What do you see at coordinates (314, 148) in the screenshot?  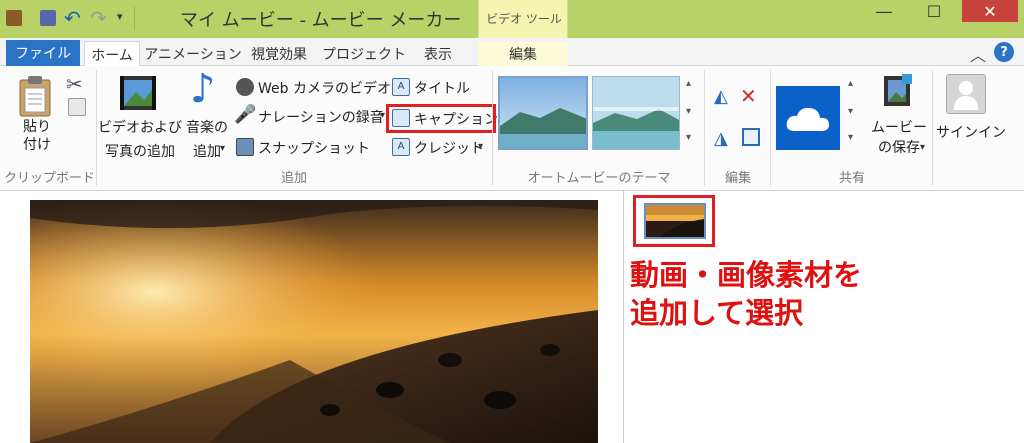 I see `snapshot-button: スナップショット` at bounding box center [314, 148].